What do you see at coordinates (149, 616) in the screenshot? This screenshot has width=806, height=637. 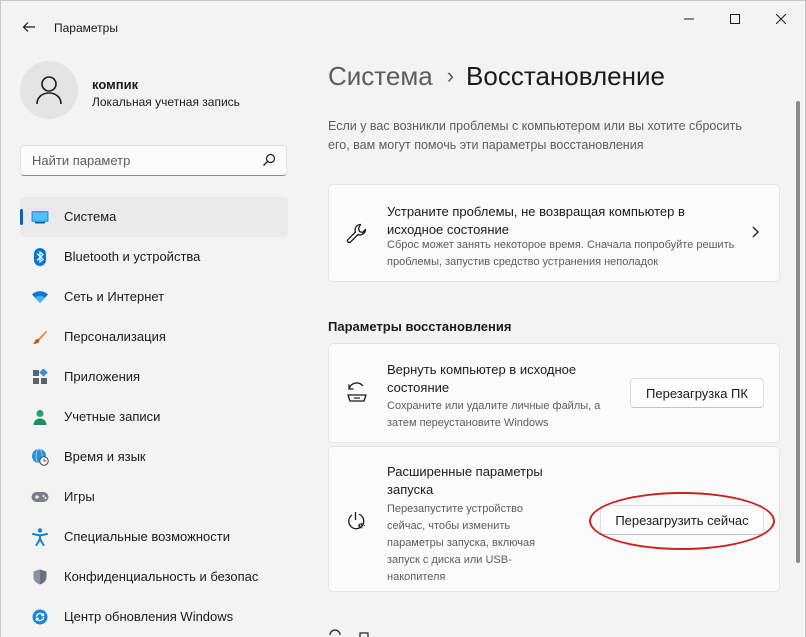 I see `sidebar-item-label: Центр обновления Windows` at bounding box center [149, 616].